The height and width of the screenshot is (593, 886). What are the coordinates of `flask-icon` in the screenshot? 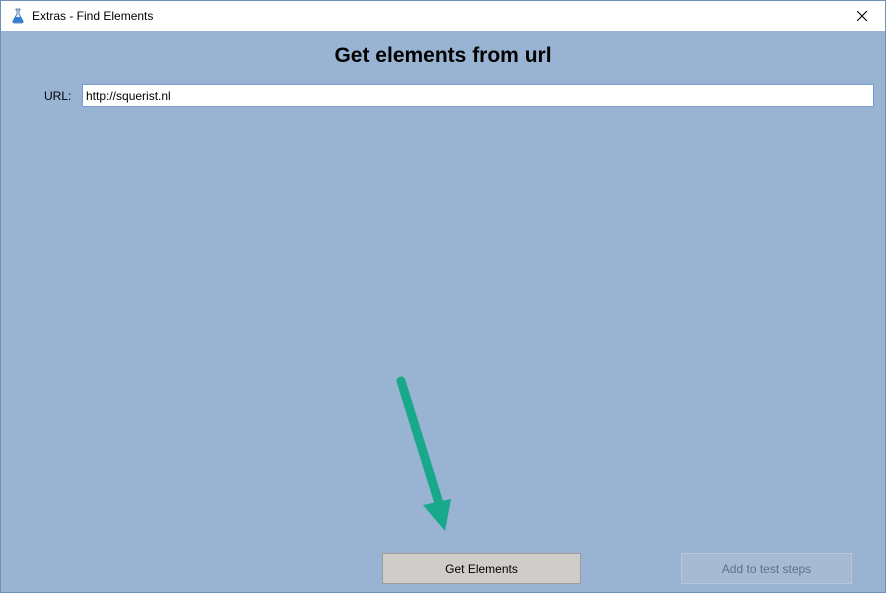 It's located at (18, 16).